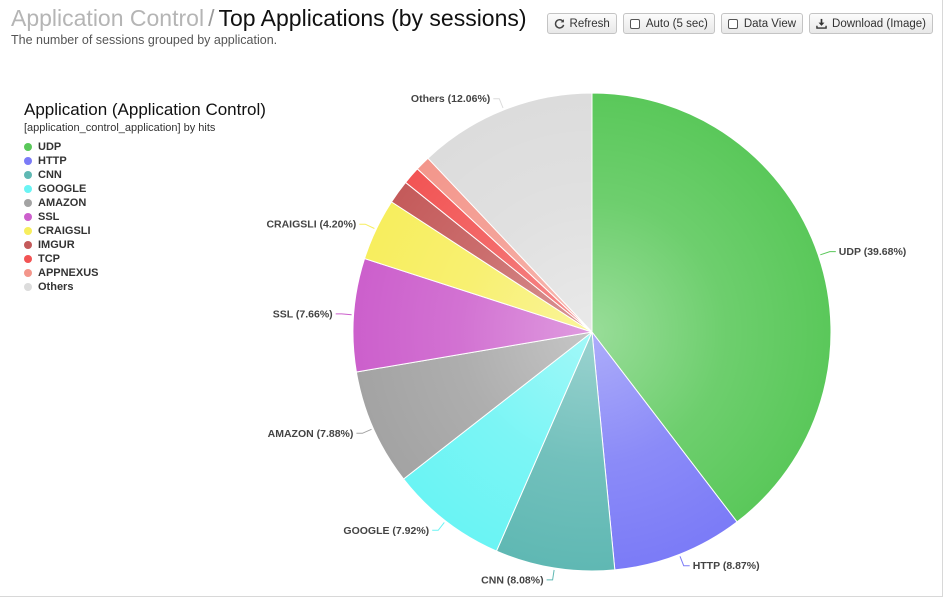 The height and width of the screenshot is (598, 944). Describe the element at coordinates (450, 99) in the screenshot. I see `pie-label-others: Others (12.06%)` at that location.